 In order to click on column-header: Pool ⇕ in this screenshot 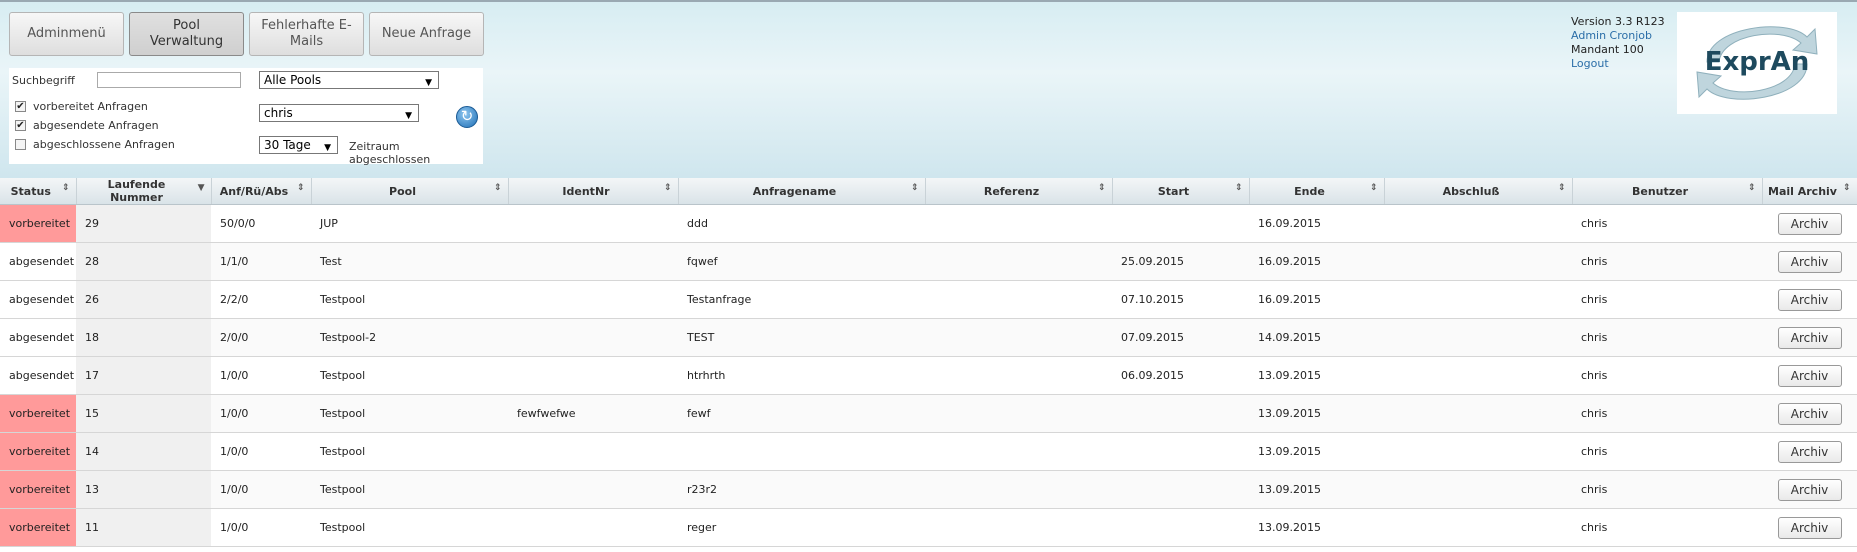, I will do `click(410, 191)`.